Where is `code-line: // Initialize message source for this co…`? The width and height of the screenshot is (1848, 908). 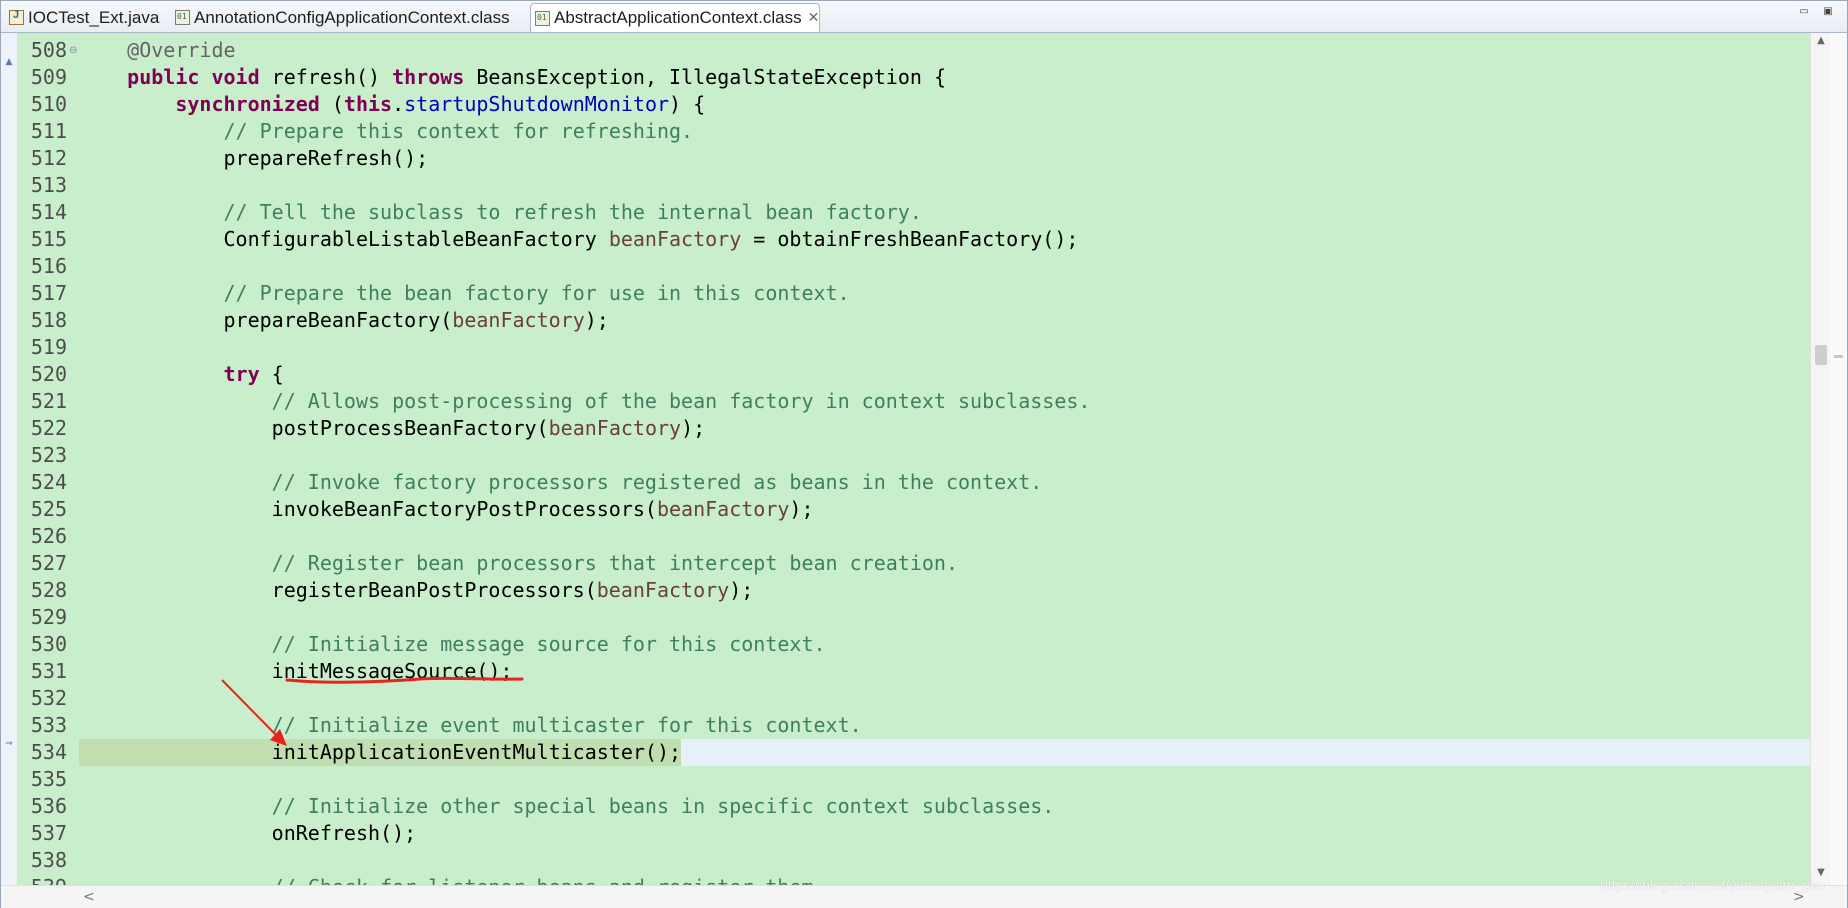 code-line: // Initialize message source for this co… is located at coordinates (452, 644).